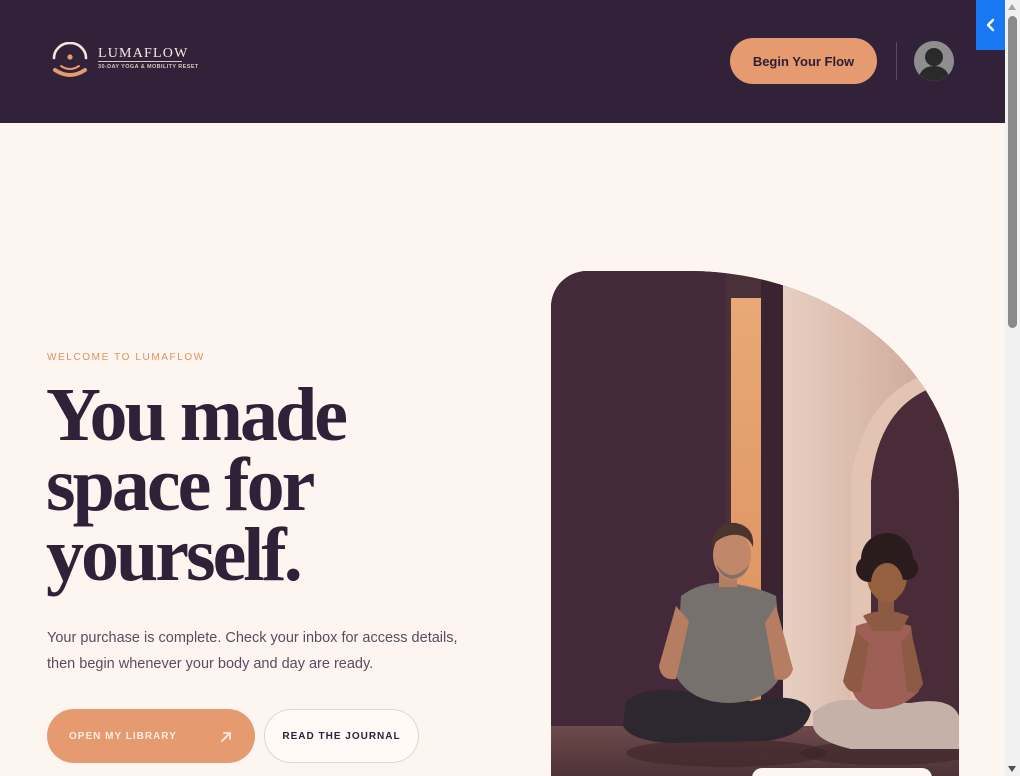 The image size is (1020, 776). Describe the element at coordinates (148, 67) in the screenshot. I see `brand-tagline: 30-DAY YOGA & MOBILITY RESET` at that location.